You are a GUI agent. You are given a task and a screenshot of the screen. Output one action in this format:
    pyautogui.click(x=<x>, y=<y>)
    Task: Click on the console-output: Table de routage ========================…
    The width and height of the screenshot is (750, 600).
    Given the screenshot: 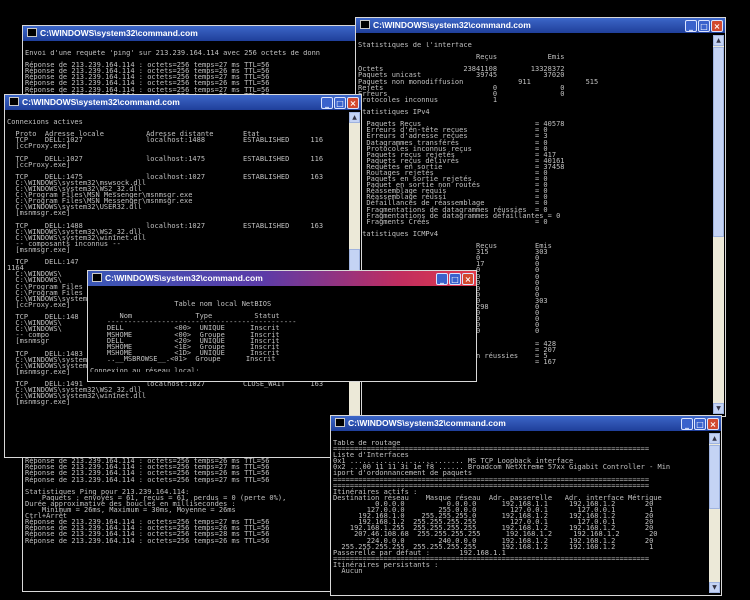 What is the action you would take?
    pyautogui.click(x=520, y=513)
    